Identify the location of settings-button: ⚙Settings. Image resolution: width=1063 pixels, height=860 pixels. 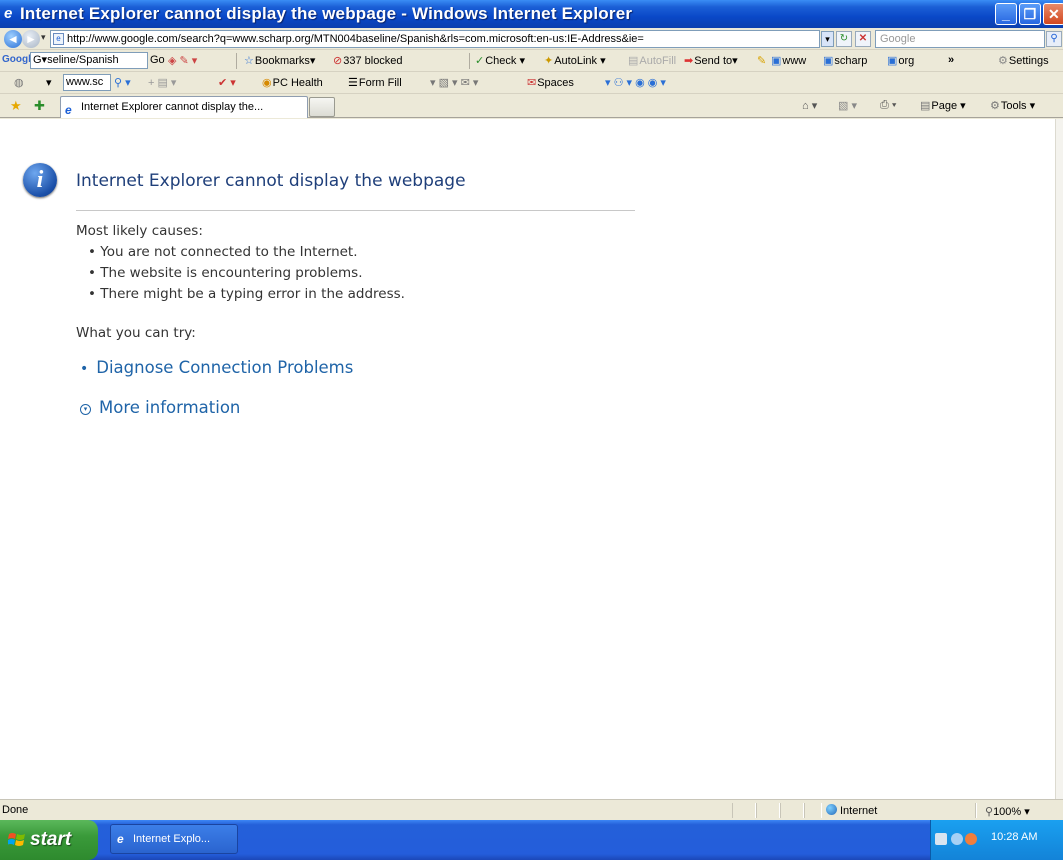
(1023, 60).